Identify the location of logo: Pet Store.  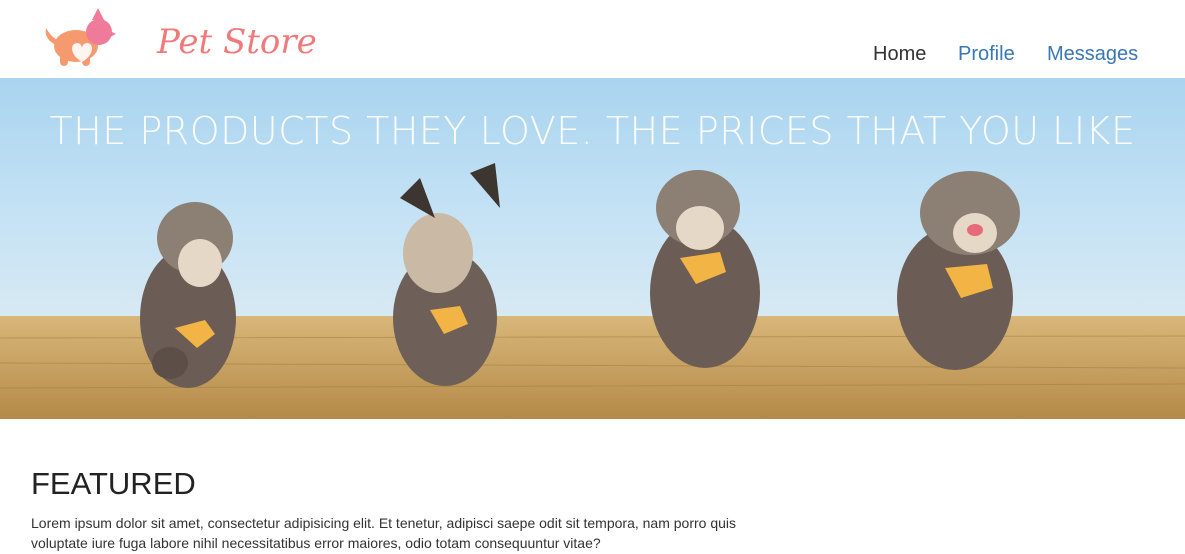
(179, 38).